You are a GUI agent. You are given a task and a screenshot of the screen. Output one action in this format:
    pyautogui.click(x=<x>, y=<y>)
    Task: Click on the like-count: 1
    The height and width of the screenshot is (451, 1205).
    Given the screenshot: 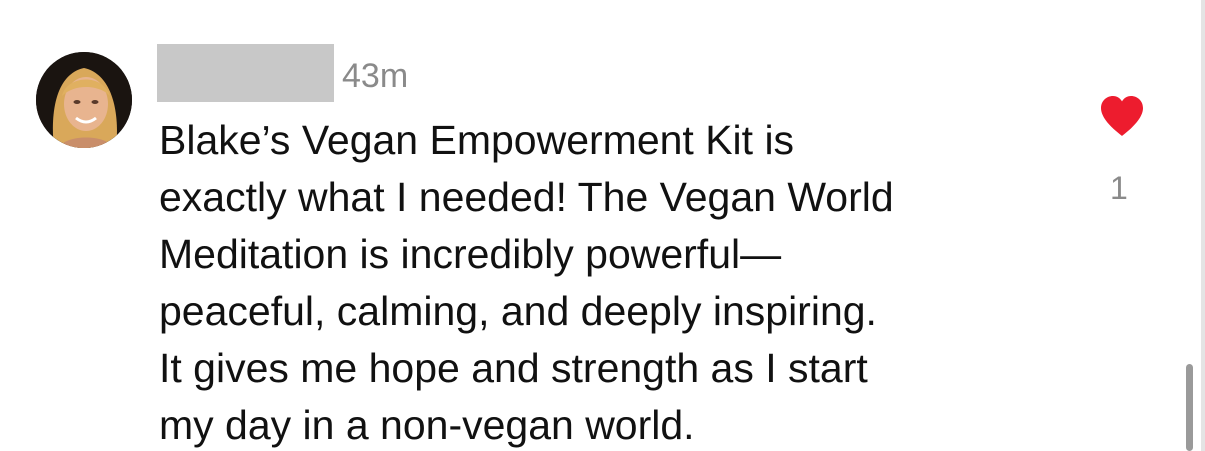 What is the action you would take?
    pyautogui.click(x=1119, y=188)
    